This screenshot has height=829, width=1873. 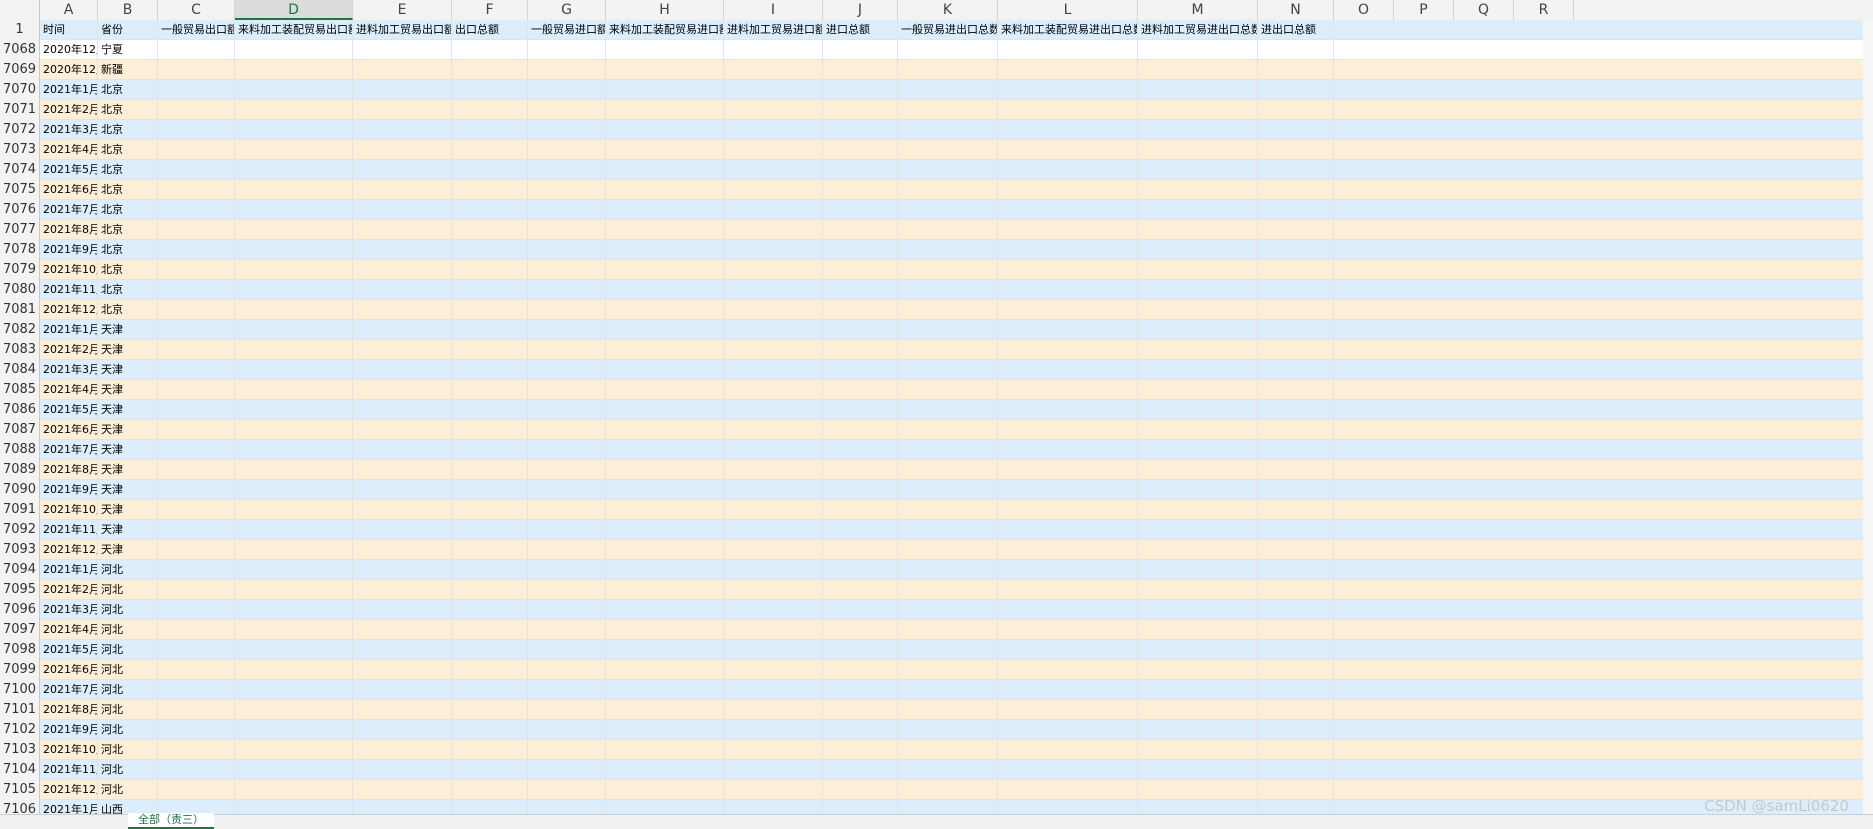 I want to click on row-number: 7103, so click(x=20, y=750).